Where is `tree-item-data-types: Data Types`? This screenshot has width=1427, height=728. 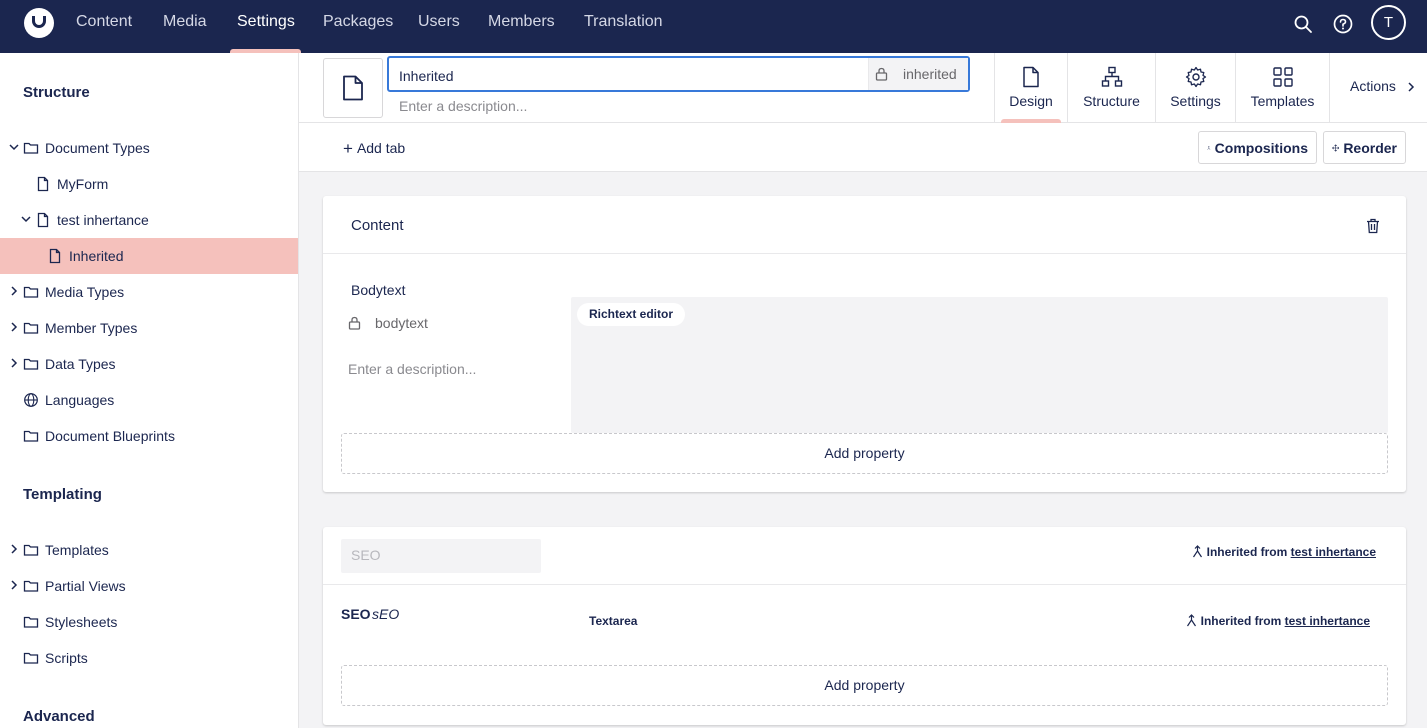
tree-item-data-types: Data Types is located at coordinates (149, 364).